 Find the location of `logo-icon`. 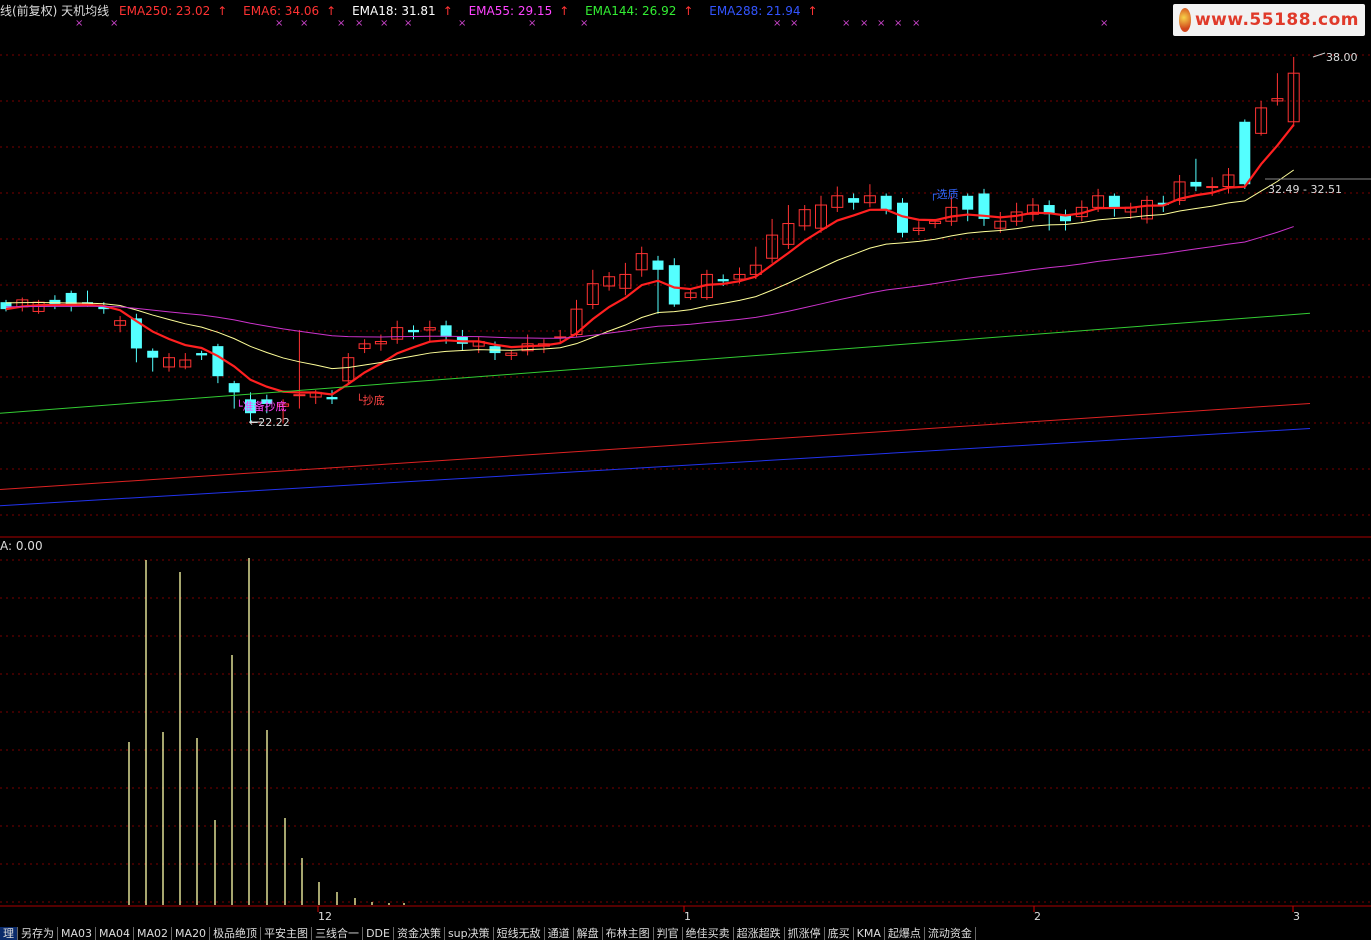

logo-icon is located at coordinates (1185, 20).